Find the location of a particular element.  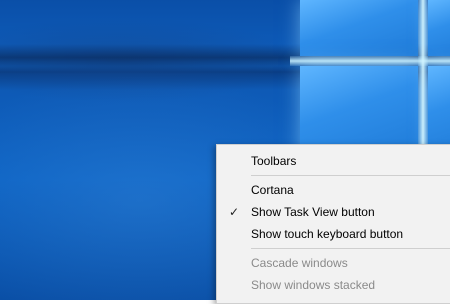

menu-item-label: Cortana is located at coordinates (272, 190).